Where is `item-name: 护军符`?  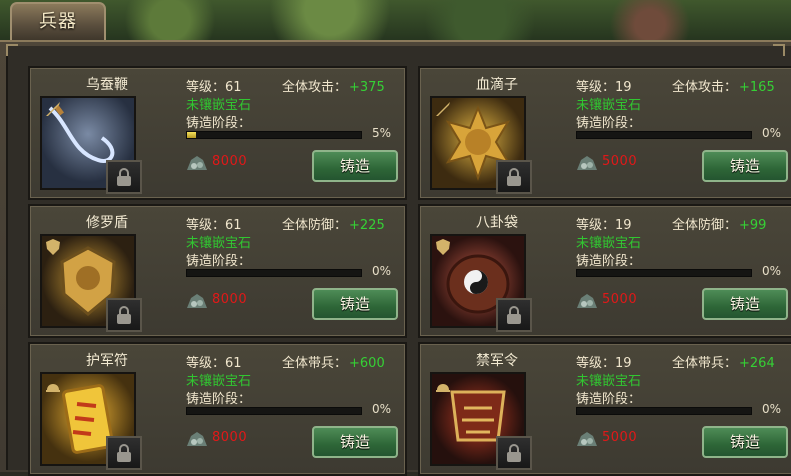 item-name: 护军符 is located at coordinates (107, 361).